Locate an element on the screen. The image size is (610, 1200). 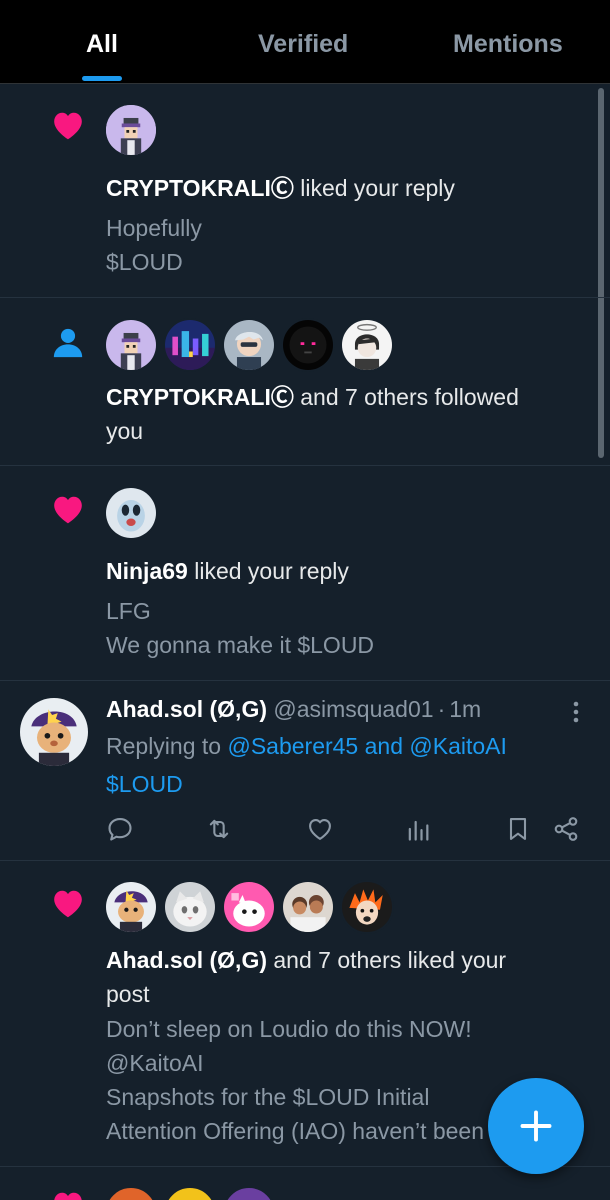
user-name: Ahad.sol (Ø,G) is located at coordinates (186, 960).